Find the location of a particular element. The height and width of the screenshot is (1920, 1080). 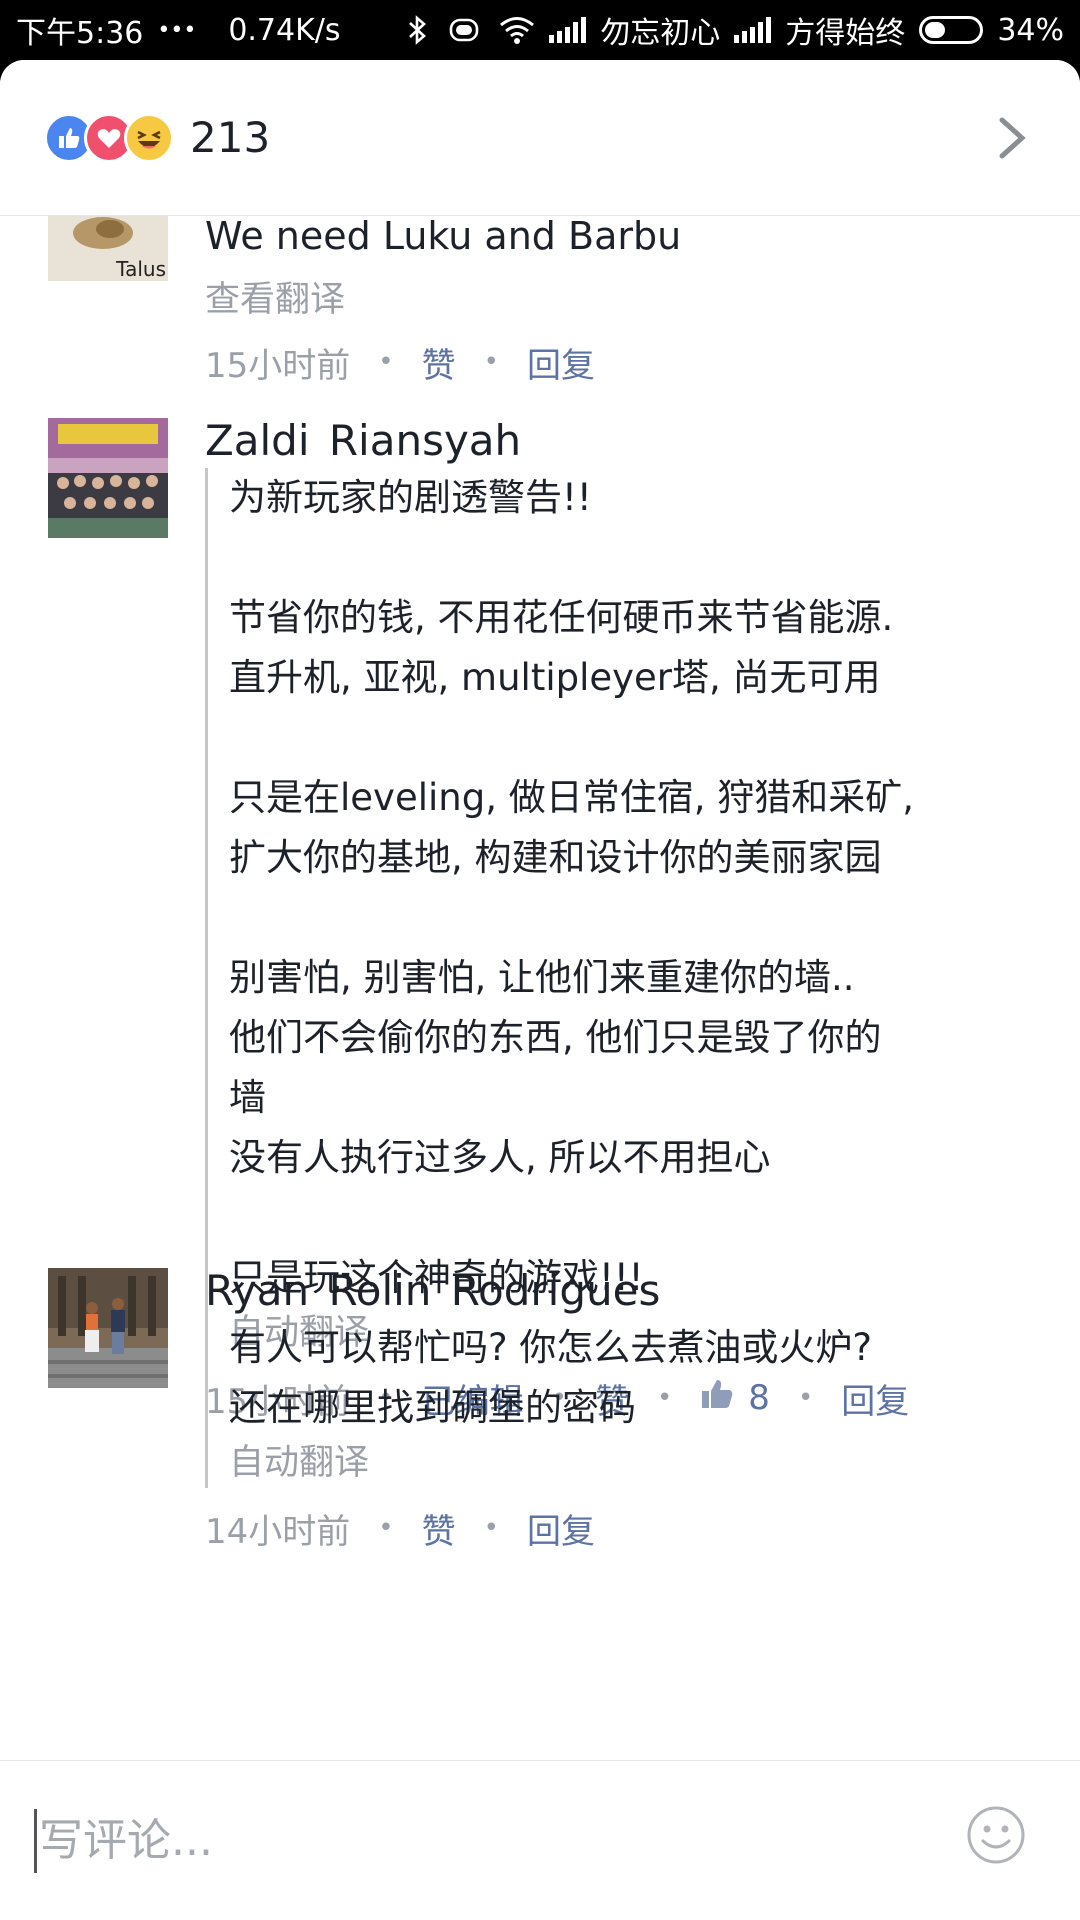

haha-icon is located at coordinates (149, 137).